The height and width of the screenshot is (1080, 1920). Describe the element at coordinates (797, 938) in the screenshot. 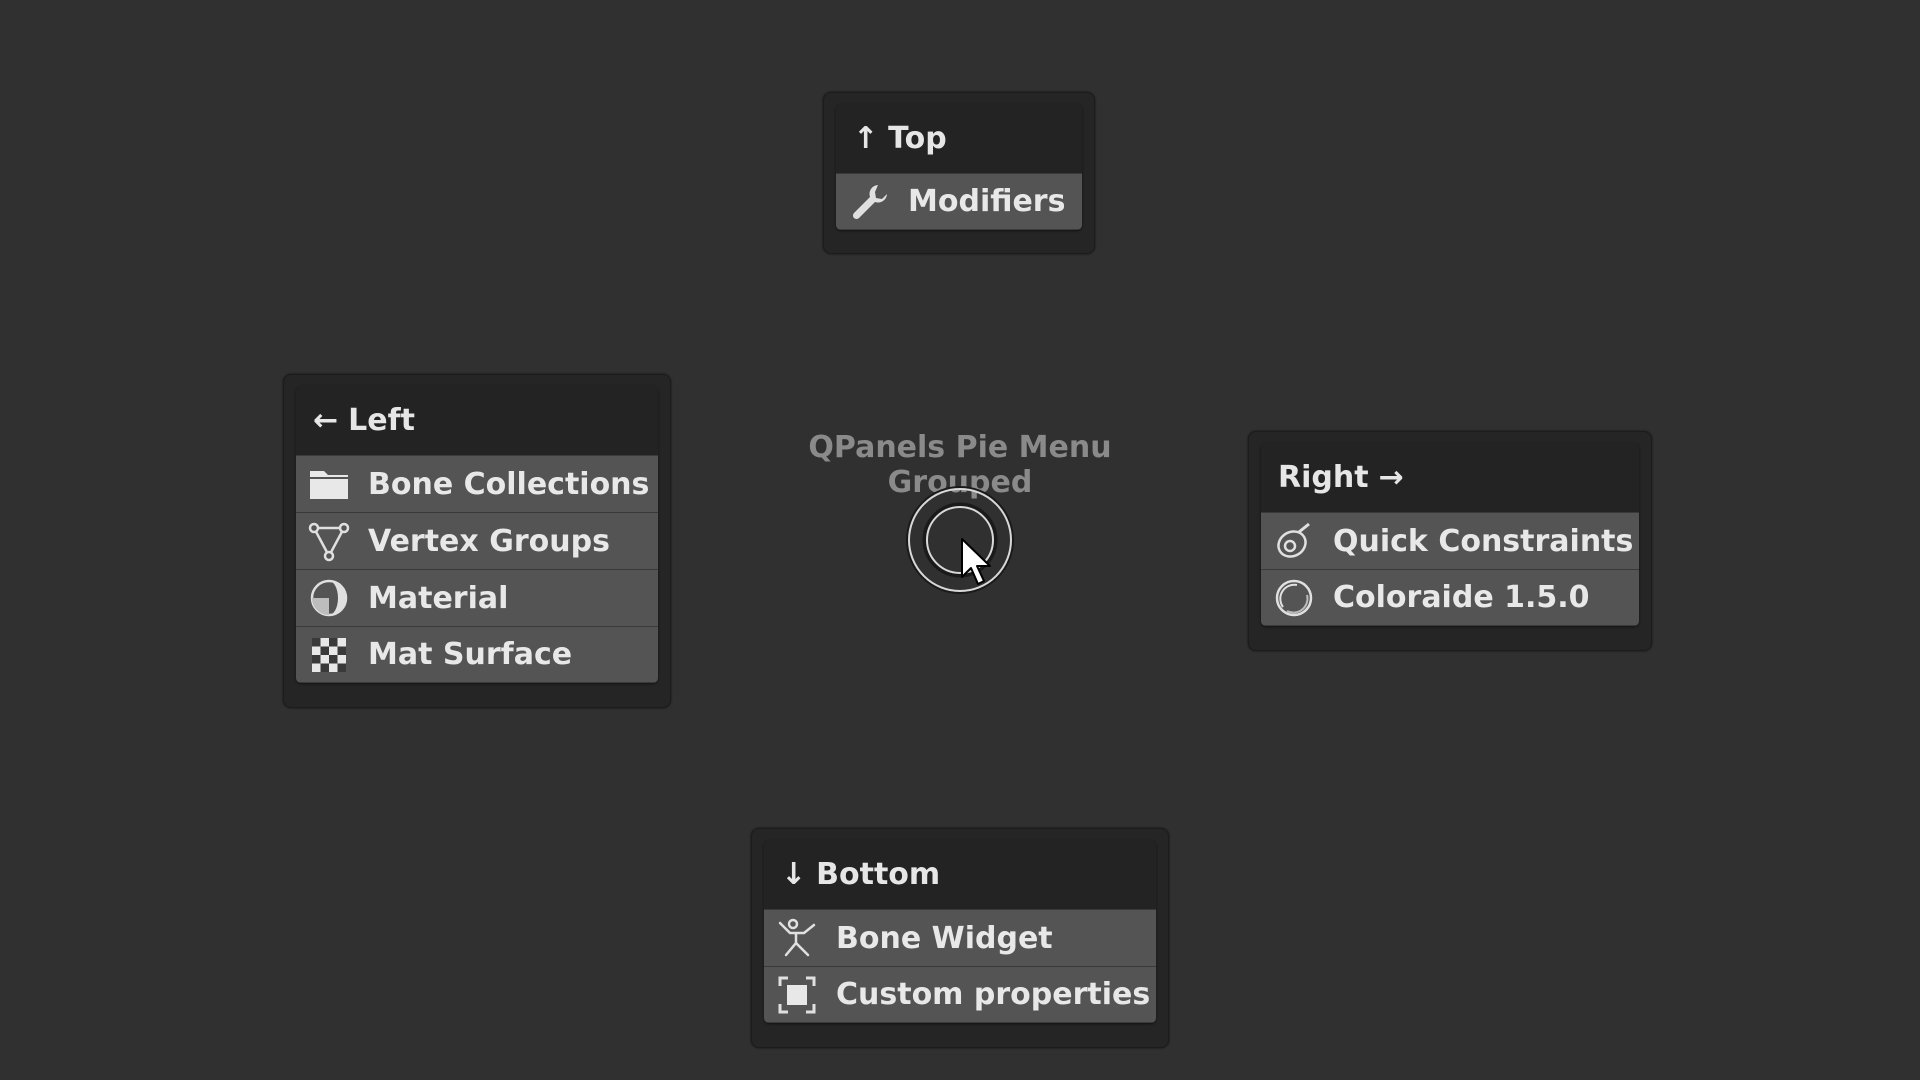

I see `pose-figure-icon` at that location.